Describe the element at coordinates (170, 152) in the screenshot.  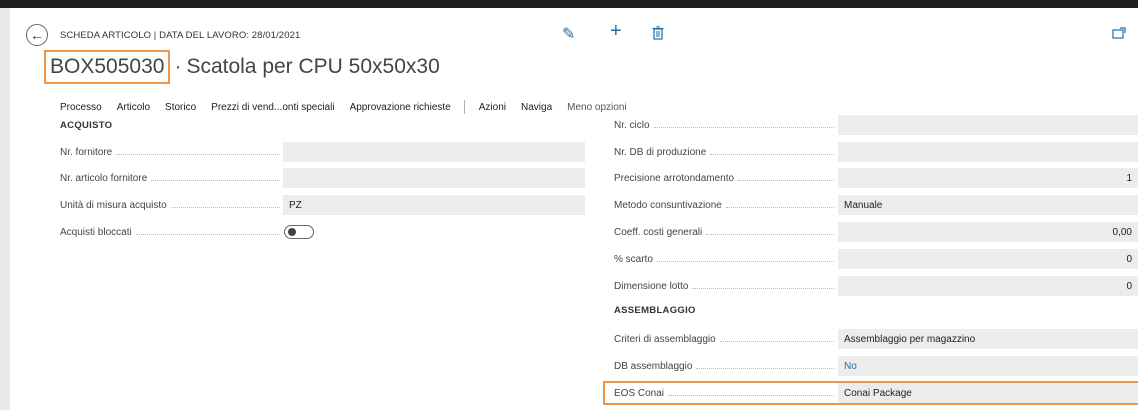
I see `field-label: Nr. fornitore` at that location.